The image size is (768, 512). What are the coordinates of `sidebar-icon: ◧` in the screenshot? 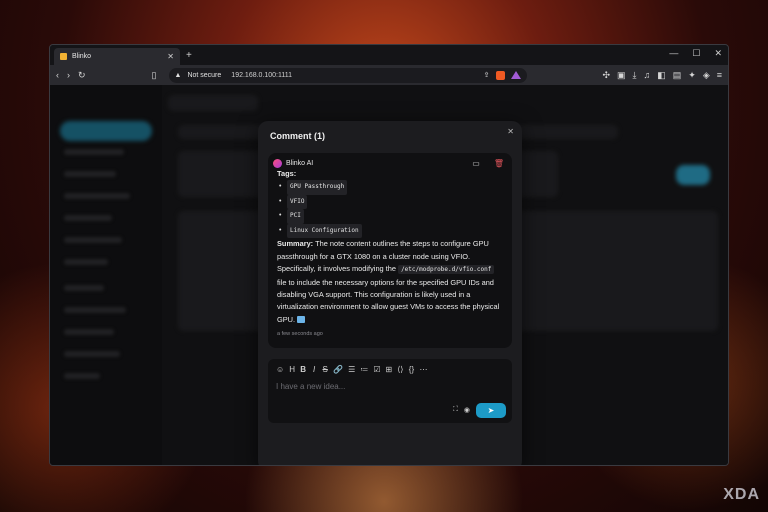 It's located at (661, 75).